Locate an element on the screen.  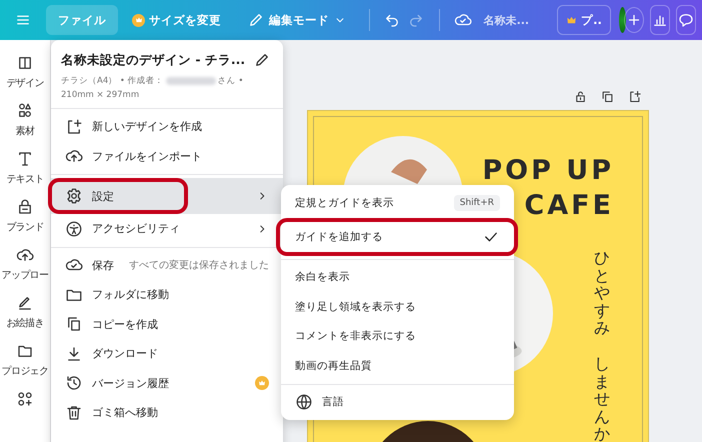
sidebar-label: ブランド is located at coordinates (25, 227).